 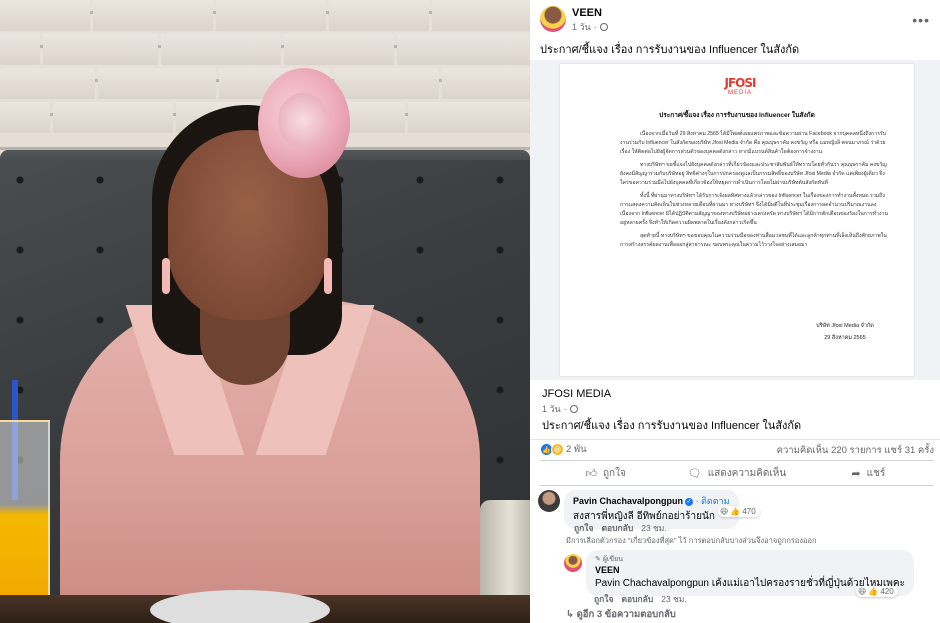 What do you see at coordinates (549, 501) in the screenshot?
I see `commenter-avatar` at bounding box center [549, 501].